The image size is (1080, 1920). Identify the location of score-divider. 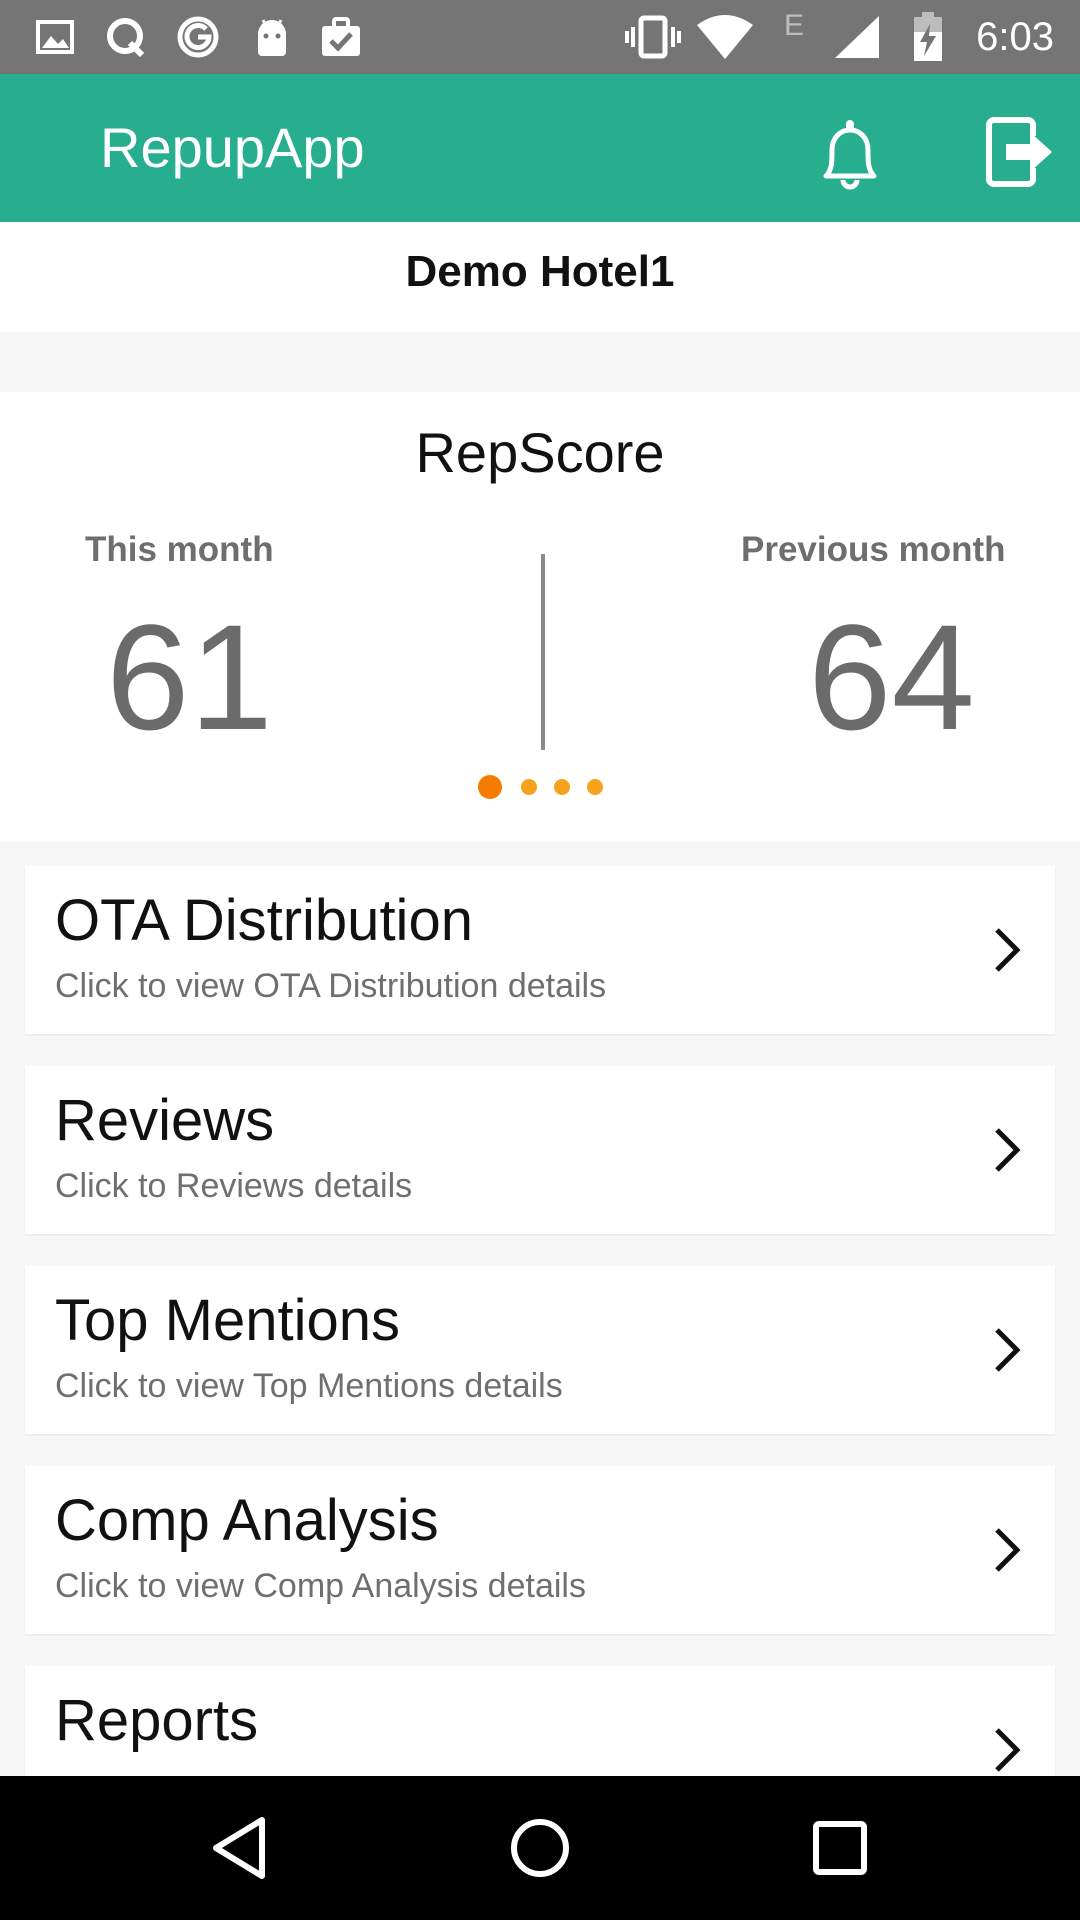
(543, 652).